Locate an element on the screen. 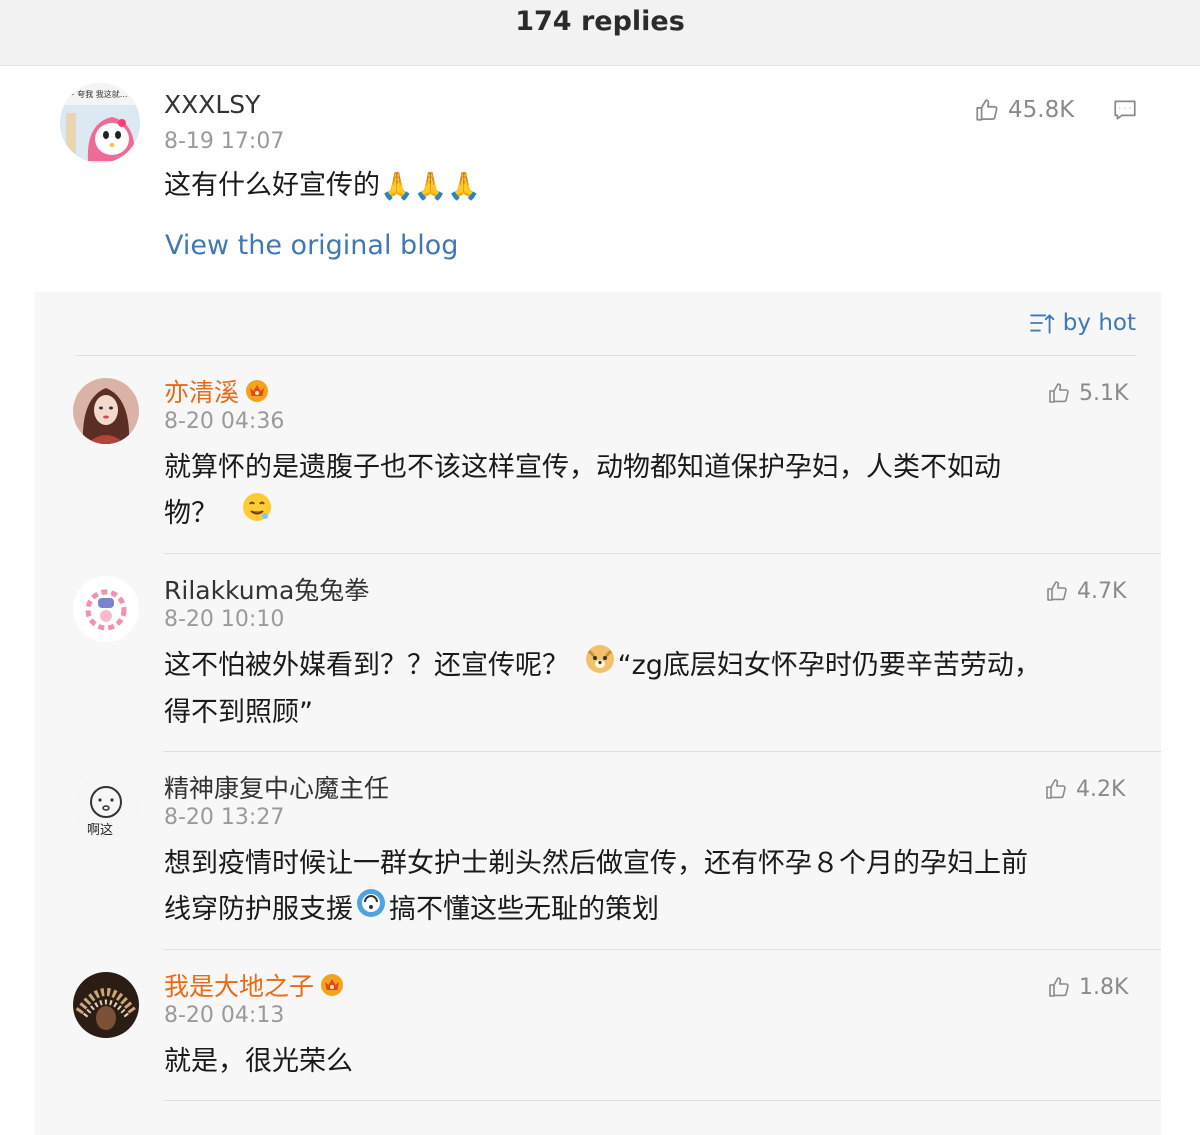 The image size is (1200, 1135). like-count: 1.8K is located at coordinates (1104, 987).